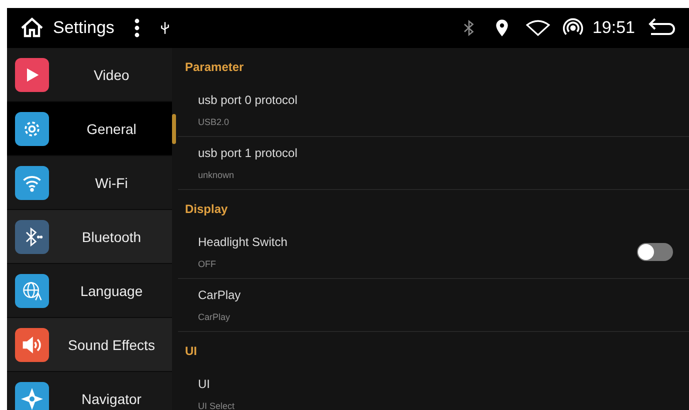  I want to click on setting-summary: CarPlay, so click(215, 317).